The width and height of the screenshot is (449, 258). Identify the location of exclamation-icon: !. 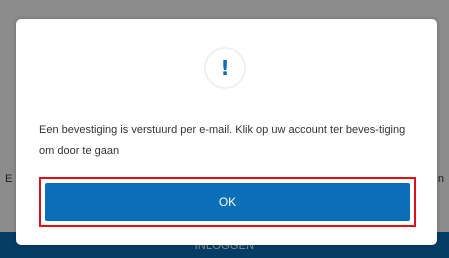
(225, 68).